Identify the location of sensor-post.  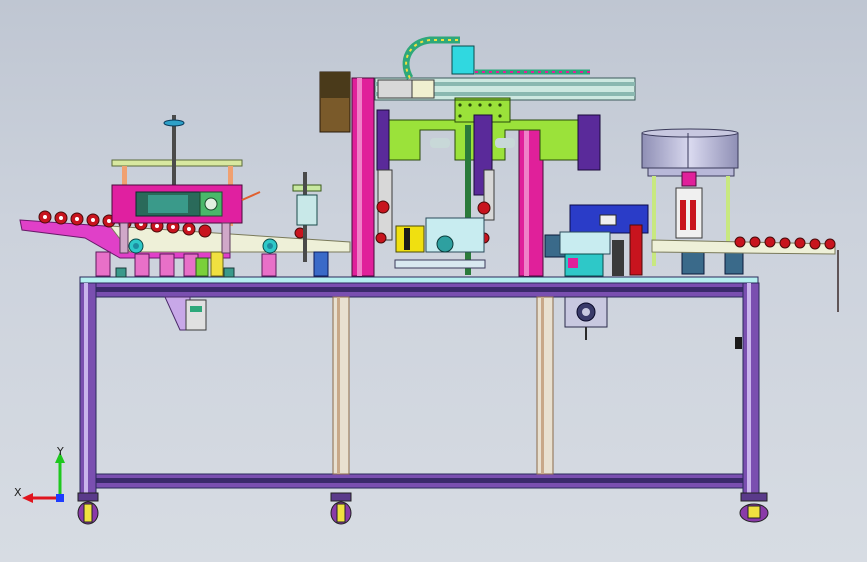
(310, 224).